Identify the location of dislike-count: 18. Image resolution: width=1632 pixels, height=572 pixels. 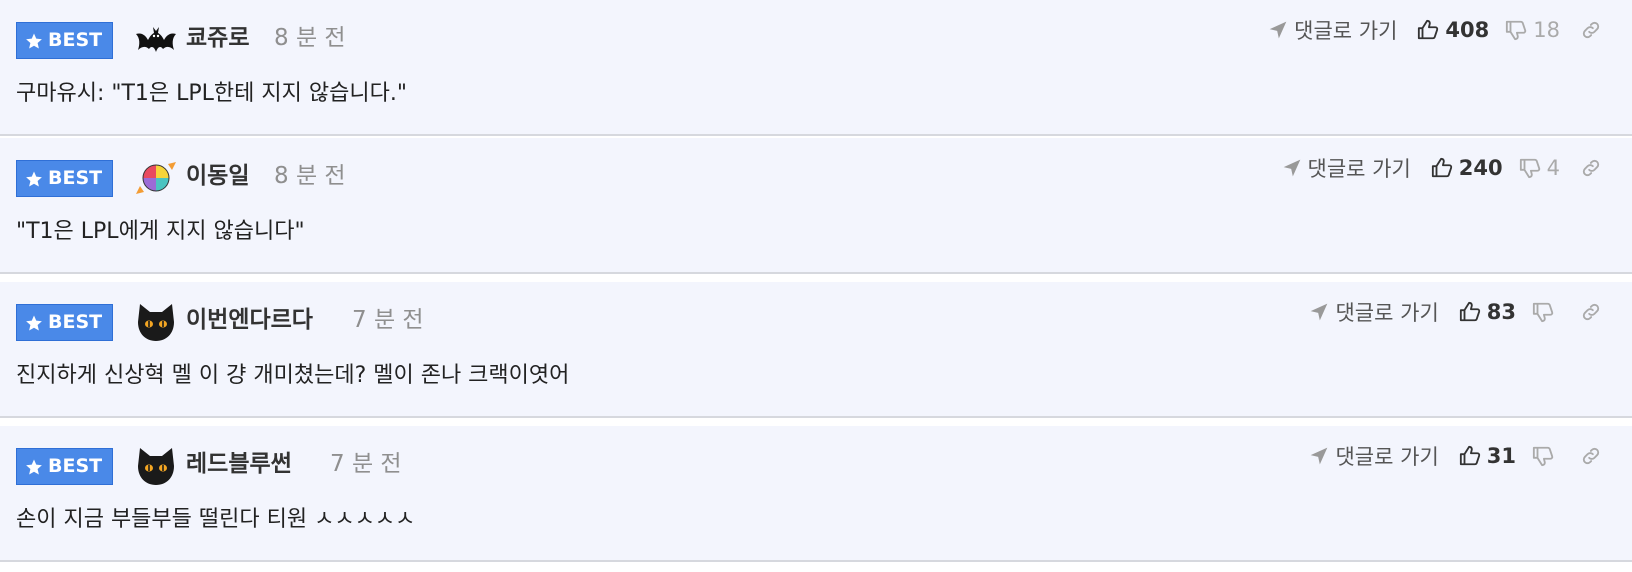
(1546, 30).